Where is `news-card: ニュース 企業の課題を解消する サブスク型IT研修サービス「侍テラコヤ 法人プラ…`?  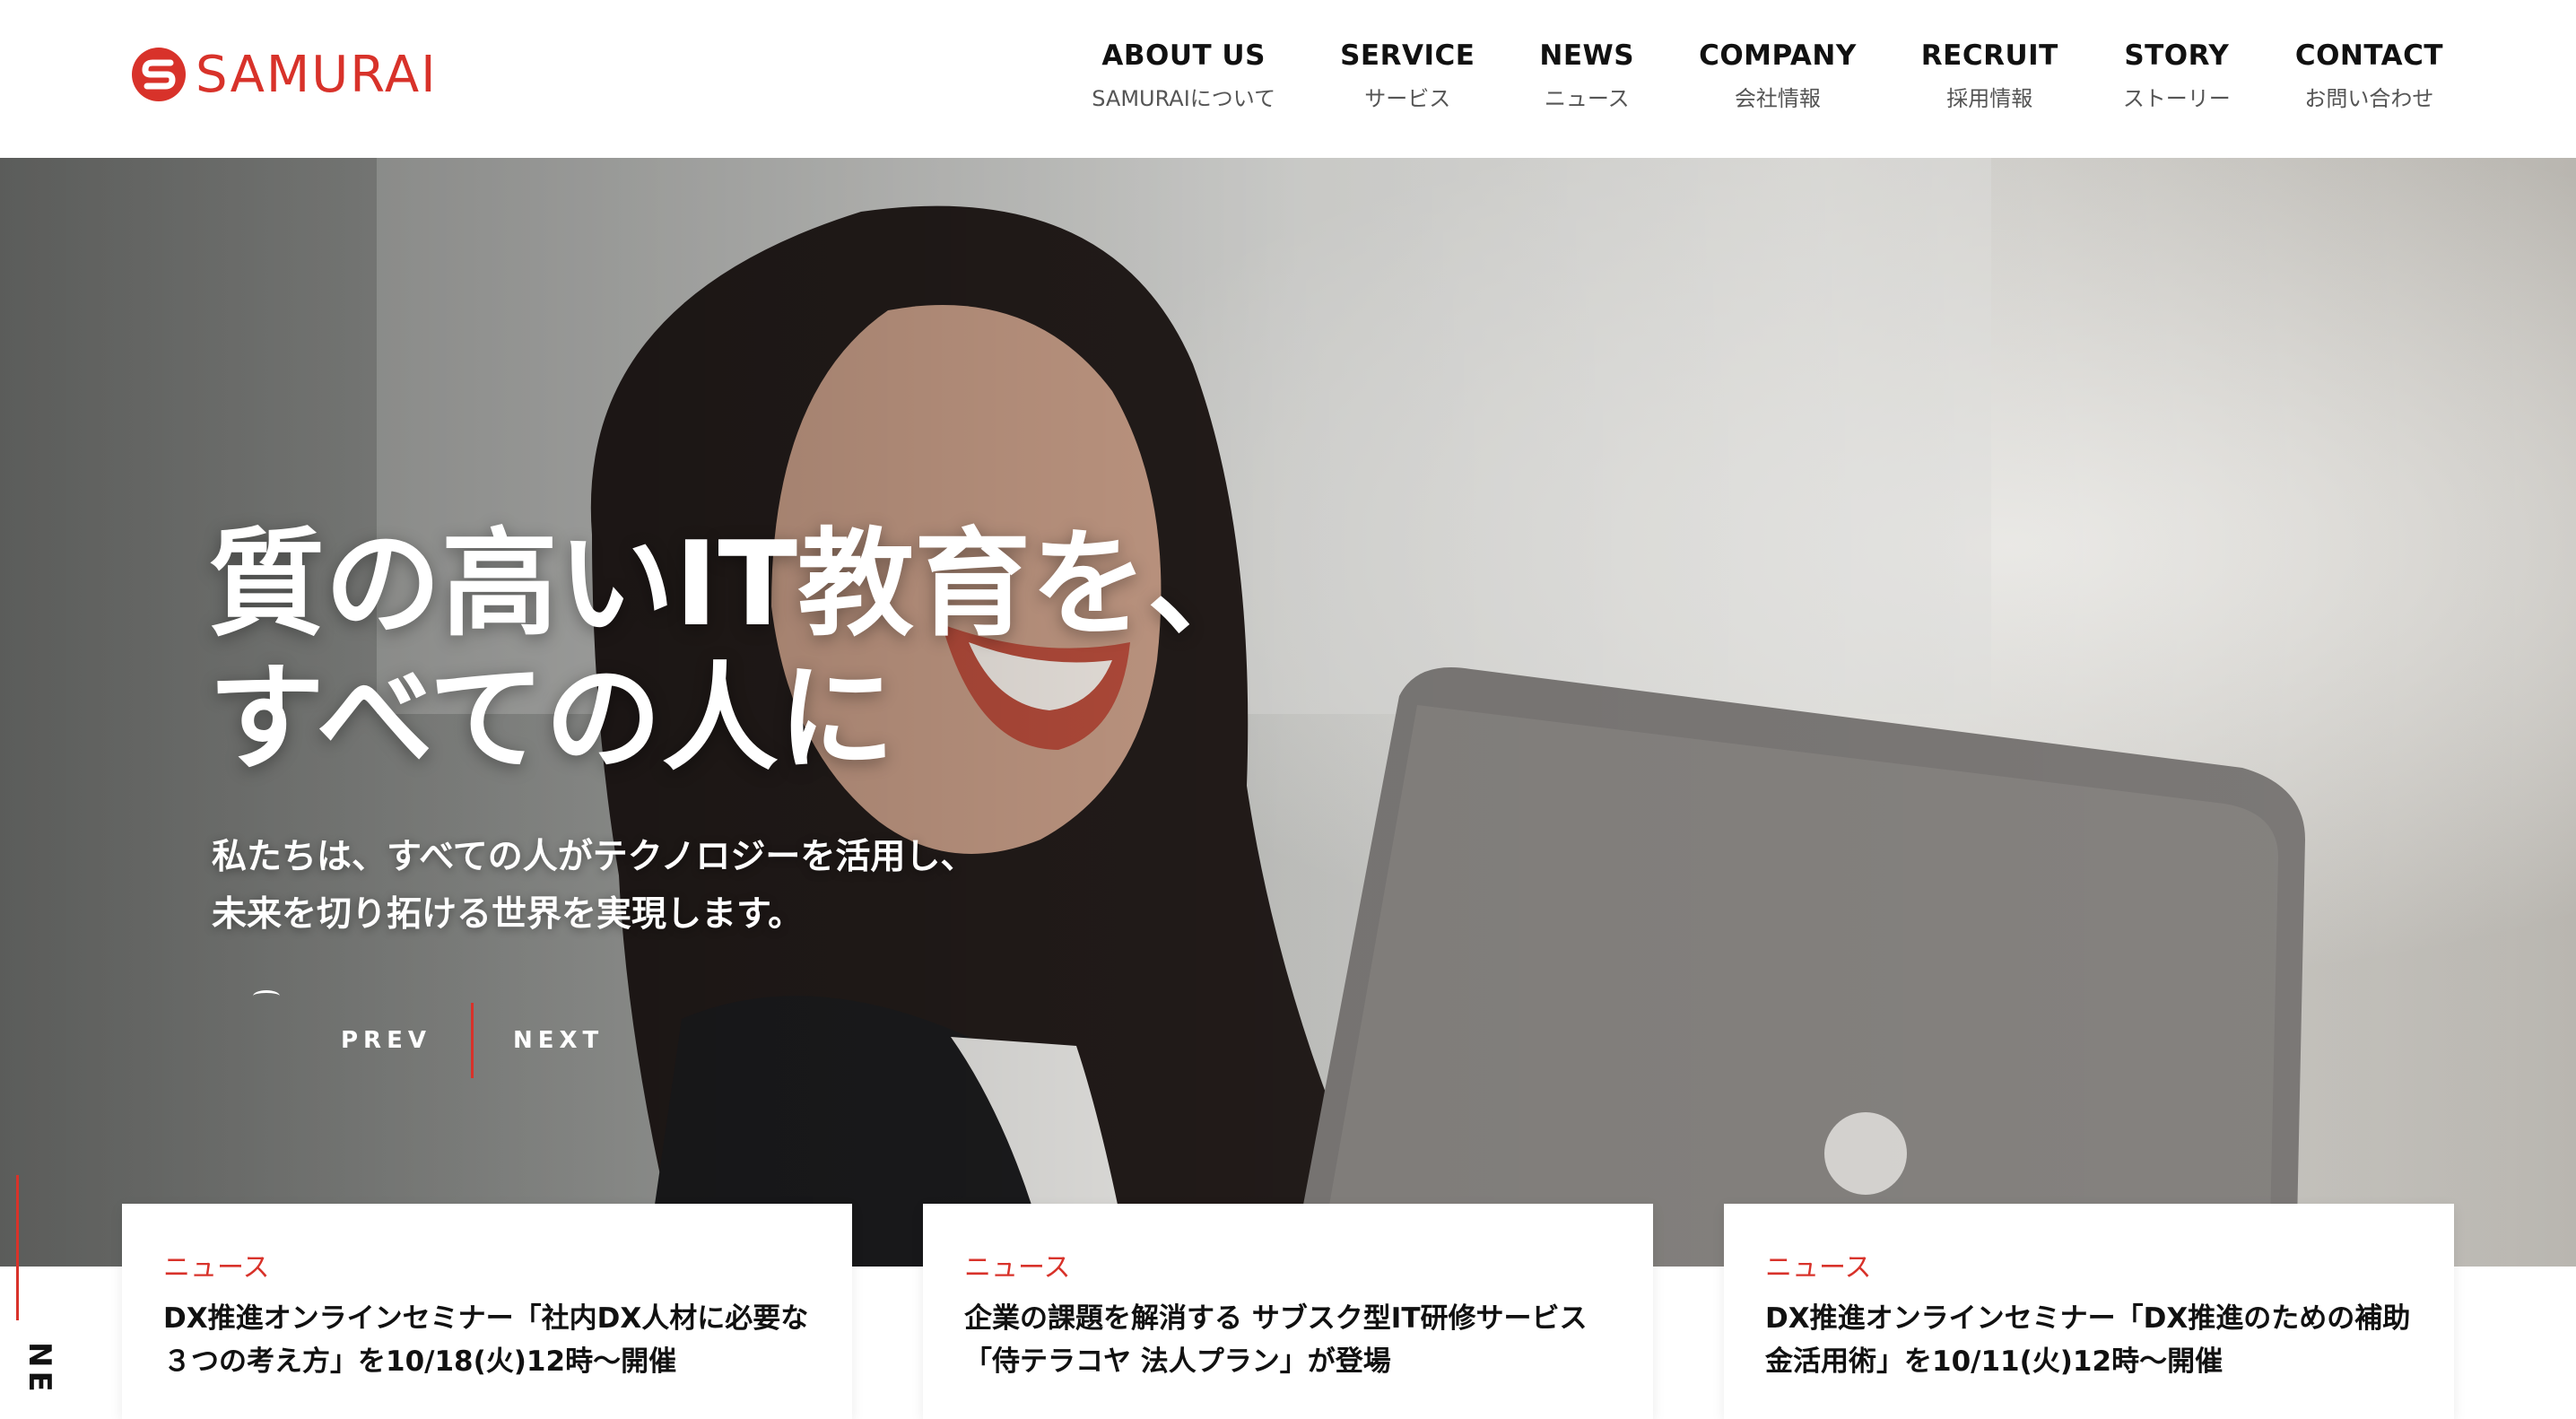
news-card: ニュース 企業の課題を解消する サブスク型IT研修サービス「侍テラコヤ 法人プラ… is located at coordinates (1288, 1311).